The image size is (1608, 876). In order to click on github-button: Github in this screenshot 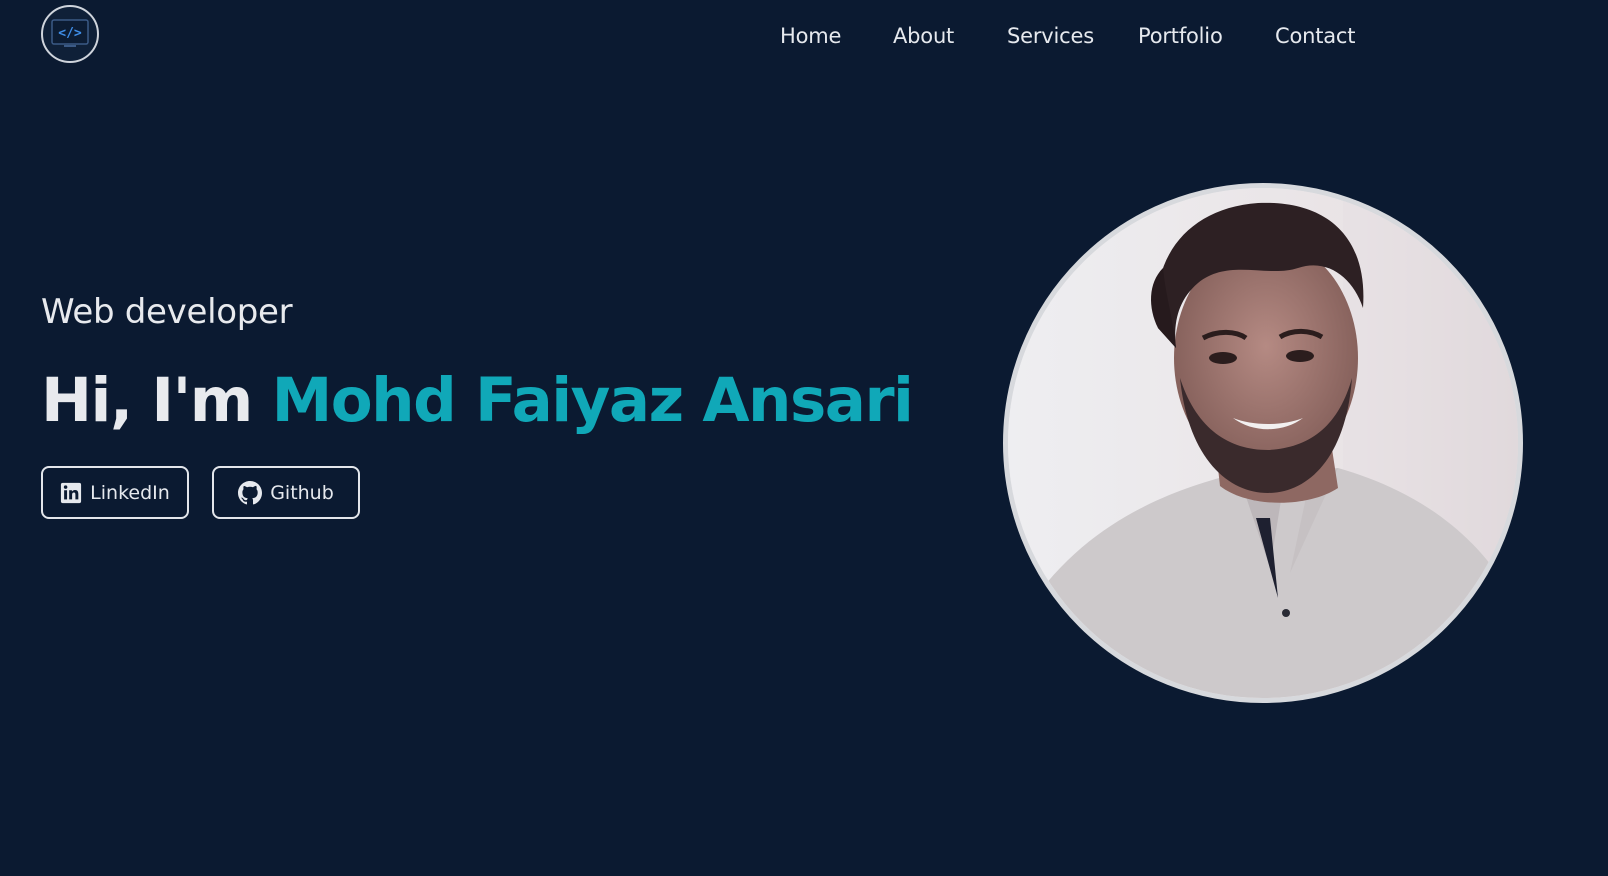, I will do `click(286, 492)`.